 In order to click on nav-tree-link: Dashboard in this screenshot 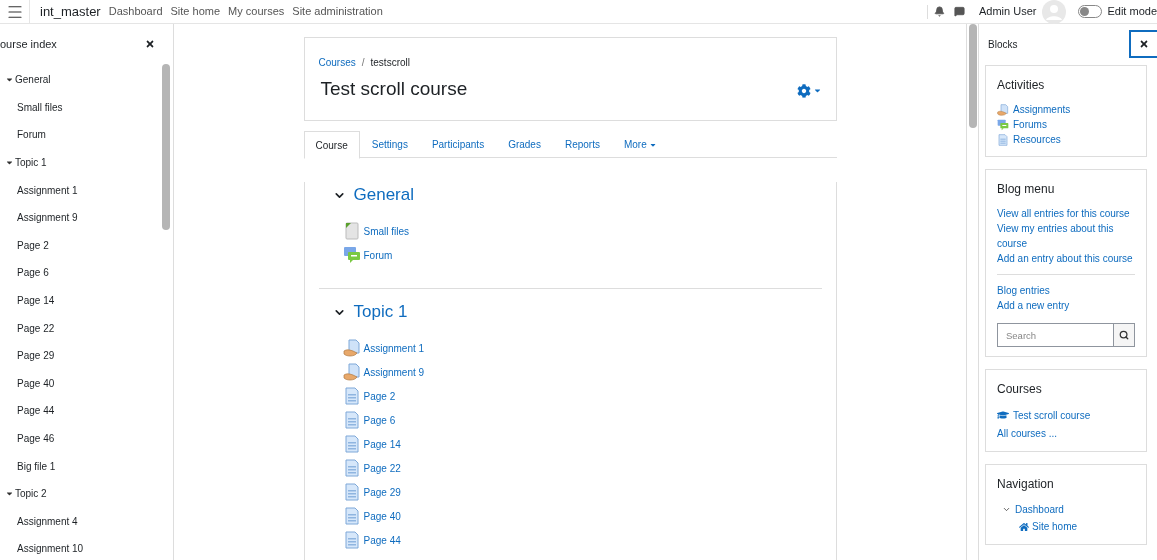, I will do `click(1039, 509)`.